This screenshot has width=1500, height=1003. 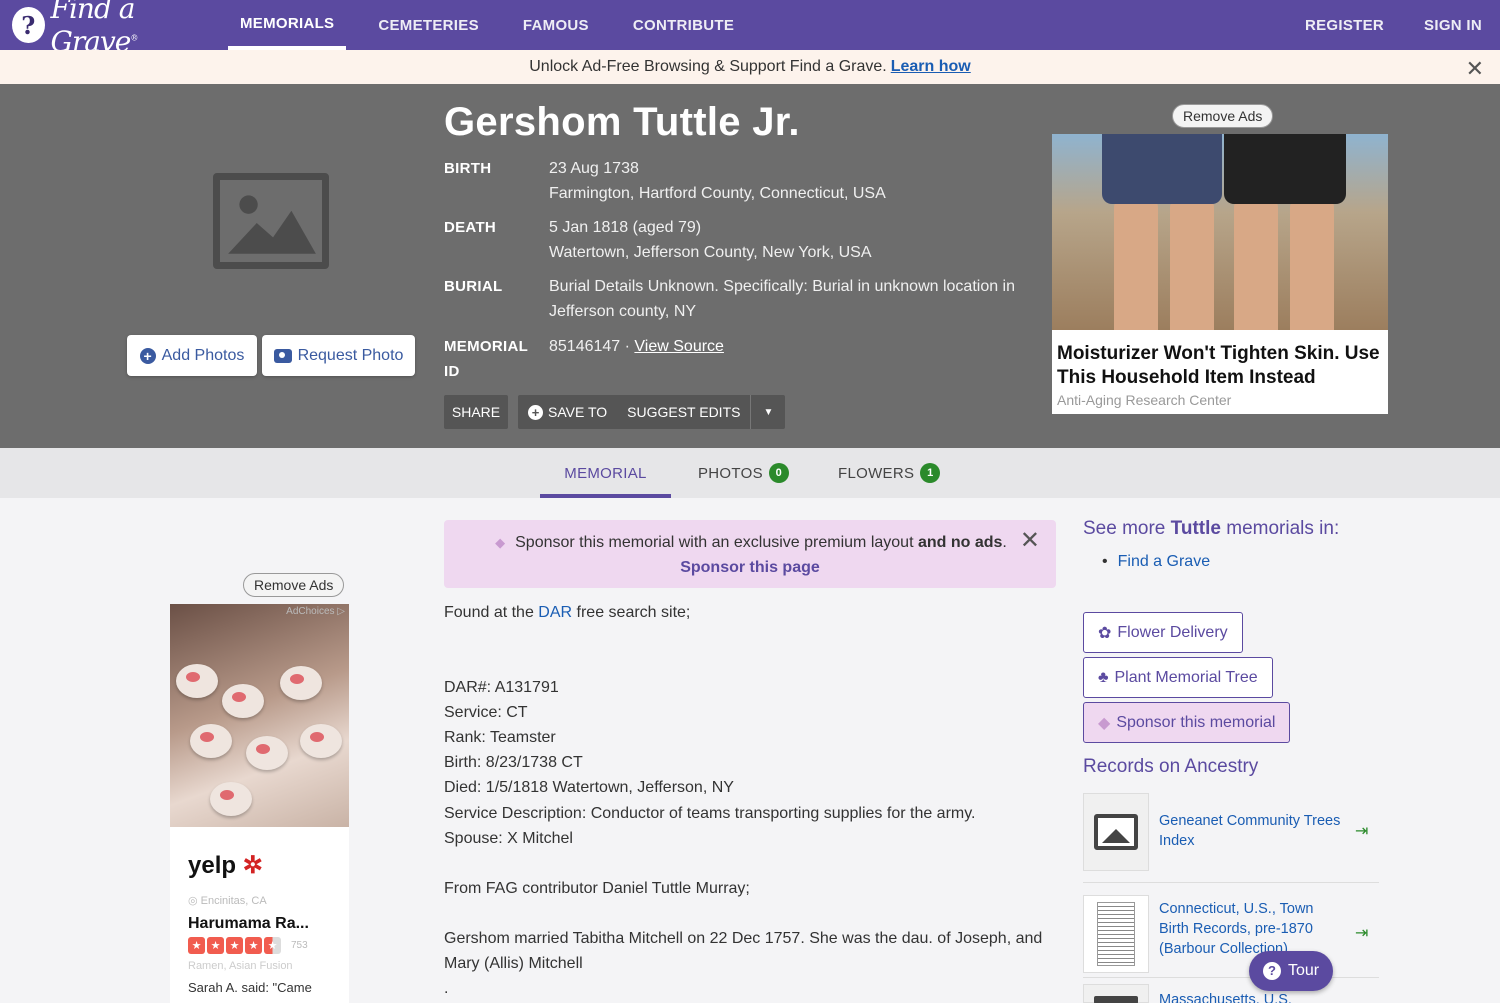 I want to click on burial-label: BURIAL, so click(x=473, y=286).